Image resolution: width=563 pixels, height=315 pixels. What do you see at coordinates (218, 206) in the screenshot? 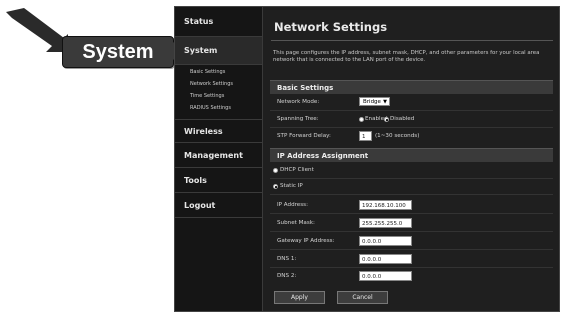
I see `sidebar-item-logout: Logout` at bounding box center [218, 206].